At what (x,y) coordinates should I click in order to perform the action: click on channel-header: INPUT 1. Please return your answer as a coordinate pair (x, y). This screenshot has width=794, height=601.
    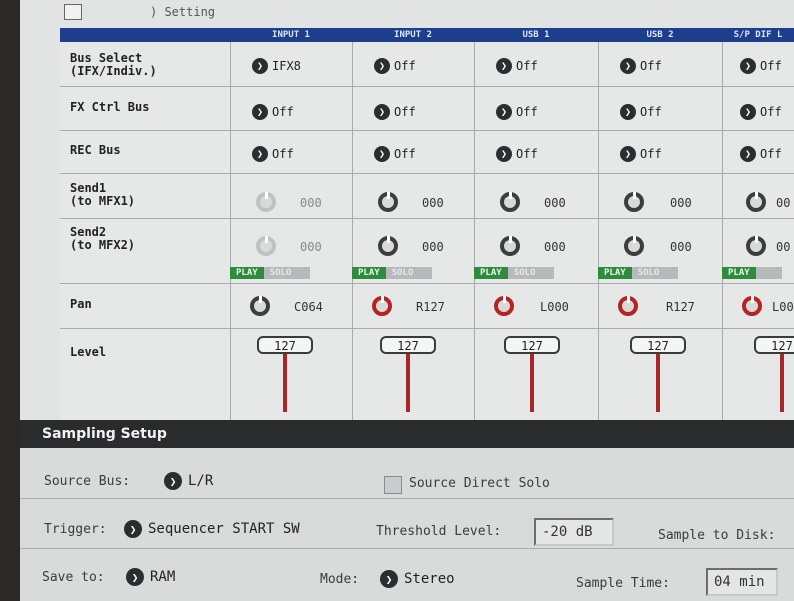
    Looking at the image, I should click on (291, 35).